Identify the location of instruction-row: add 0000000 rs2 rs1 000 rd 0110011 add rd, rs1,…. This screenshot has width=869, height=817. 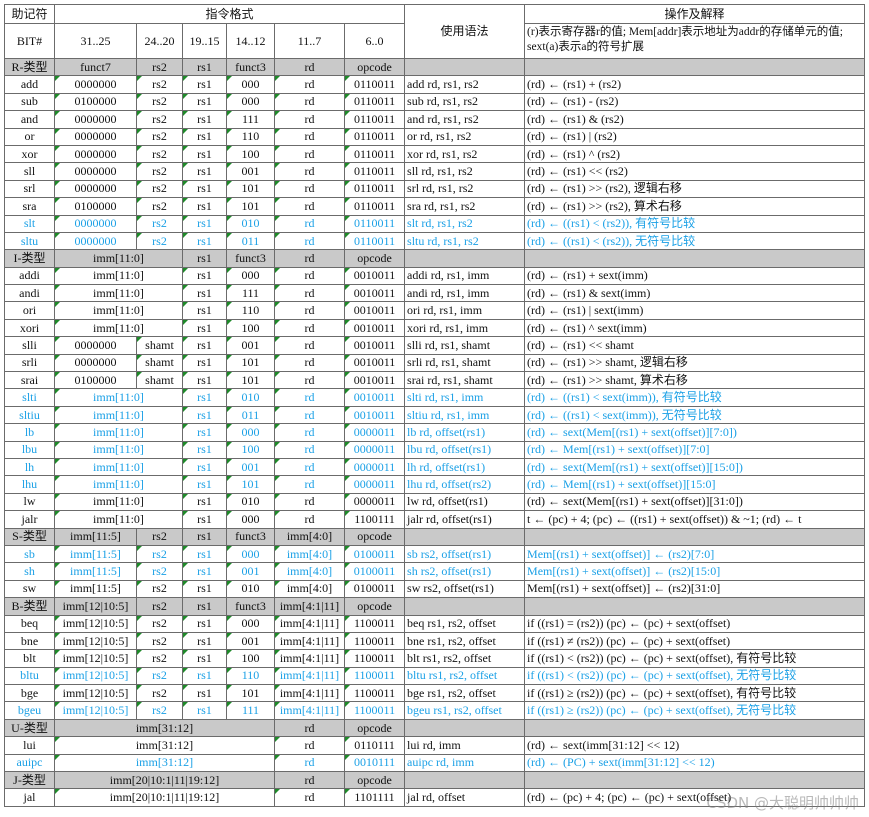
(435, 84).